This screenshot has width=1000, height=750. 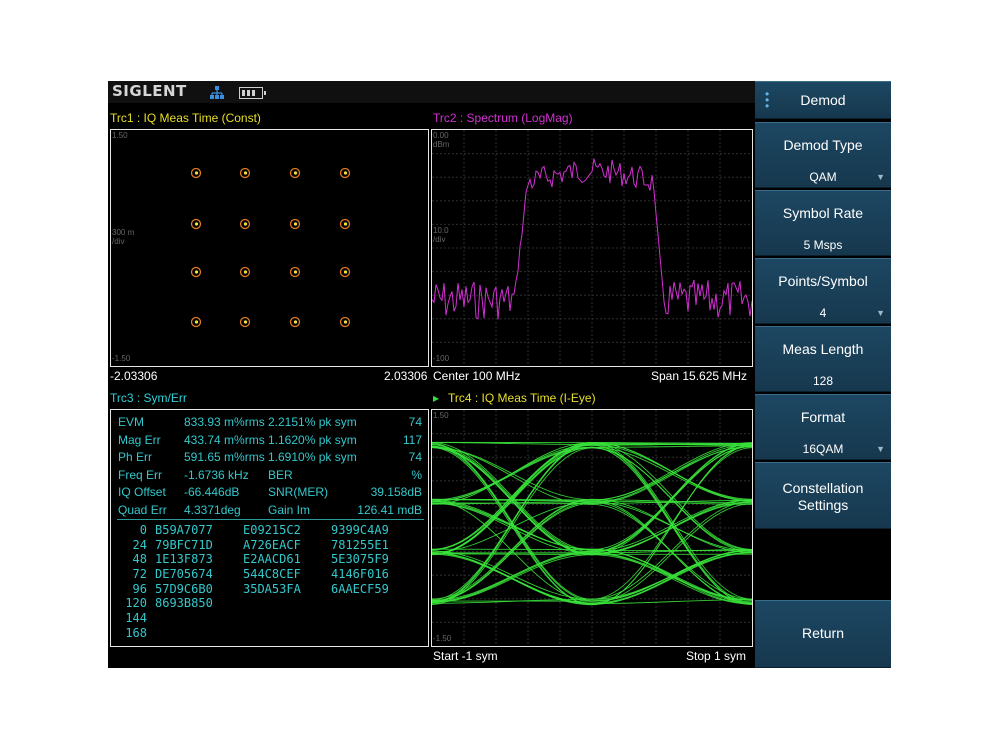 I want to click on symbol-hex: A726EACF, so click(x=272, y=544).